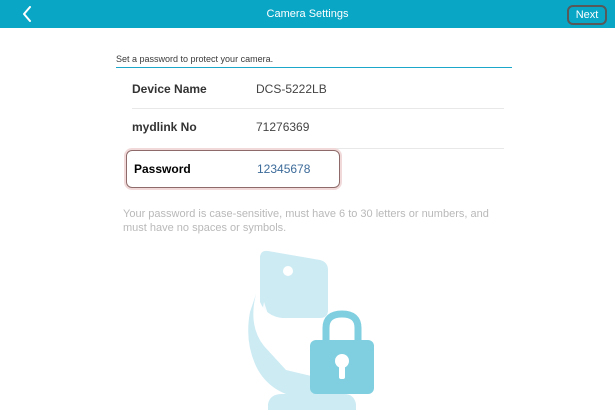  Describe the element at coordinates (164, 127) in the screenshot. I see `mydlink-no-label: mydlink No` at that location.